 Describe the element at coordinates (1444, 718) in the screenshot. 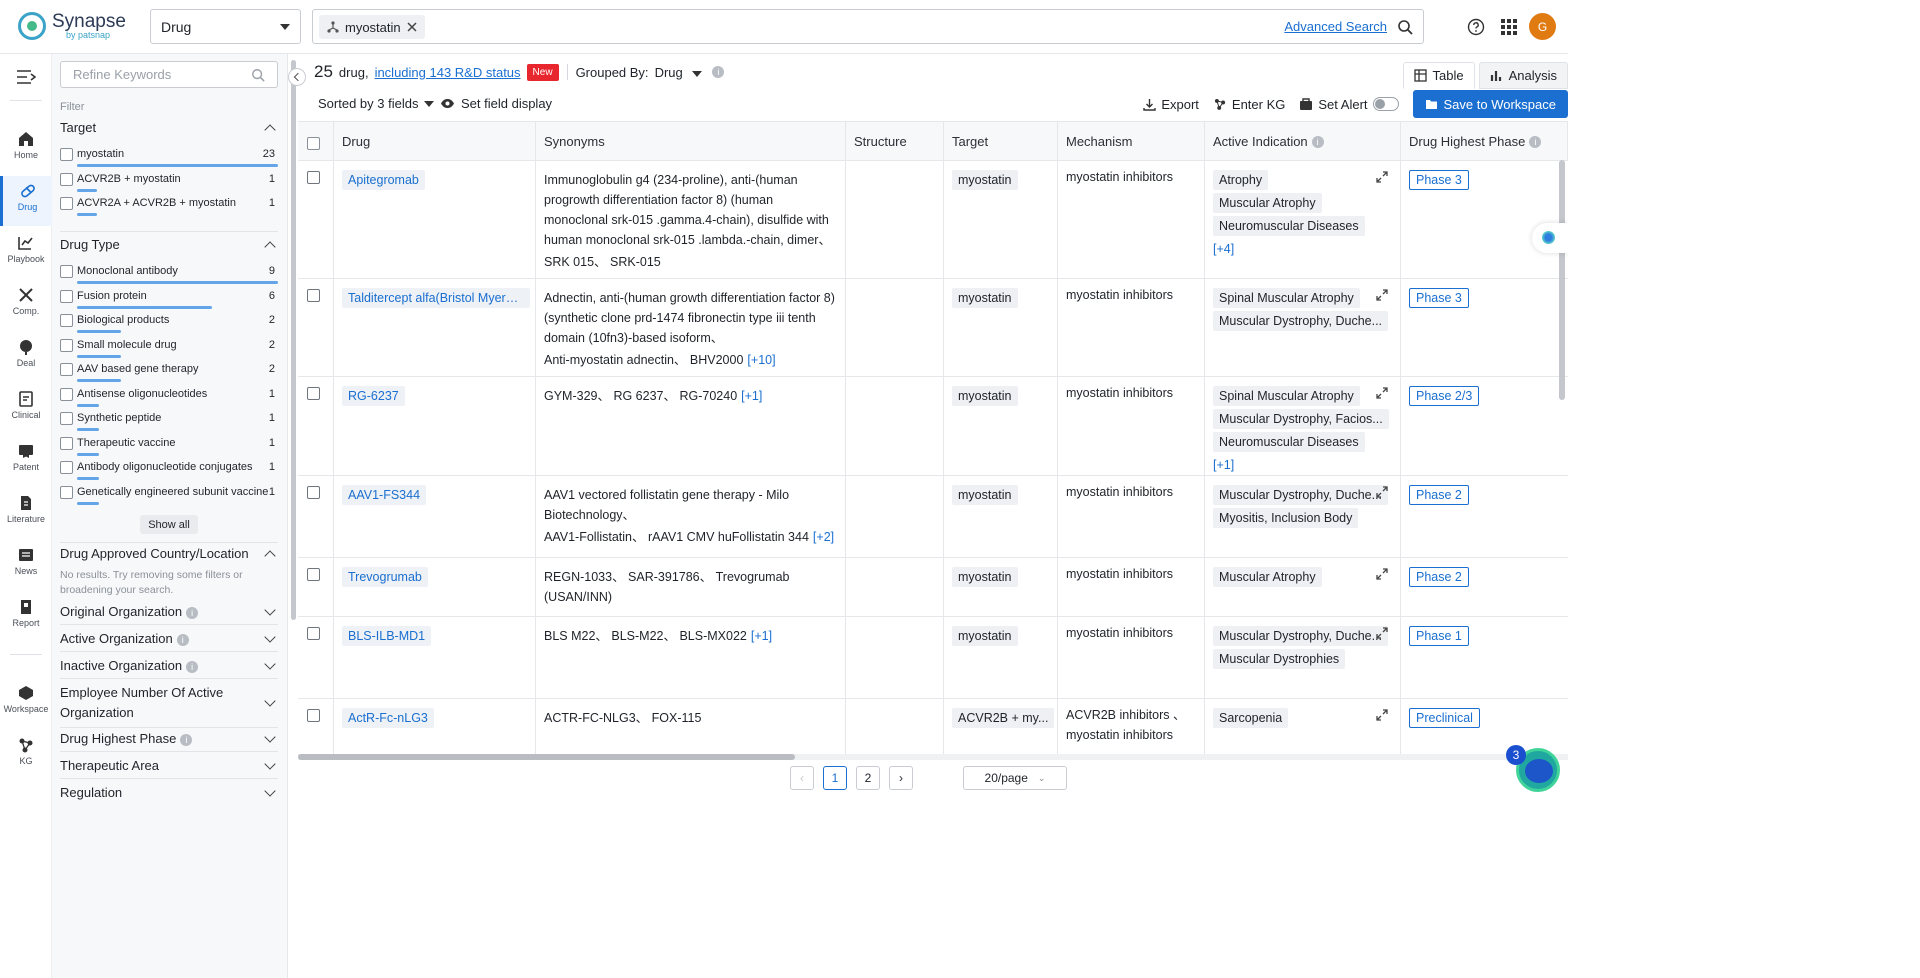

I see `phase-badge: Preclinical` at that location.